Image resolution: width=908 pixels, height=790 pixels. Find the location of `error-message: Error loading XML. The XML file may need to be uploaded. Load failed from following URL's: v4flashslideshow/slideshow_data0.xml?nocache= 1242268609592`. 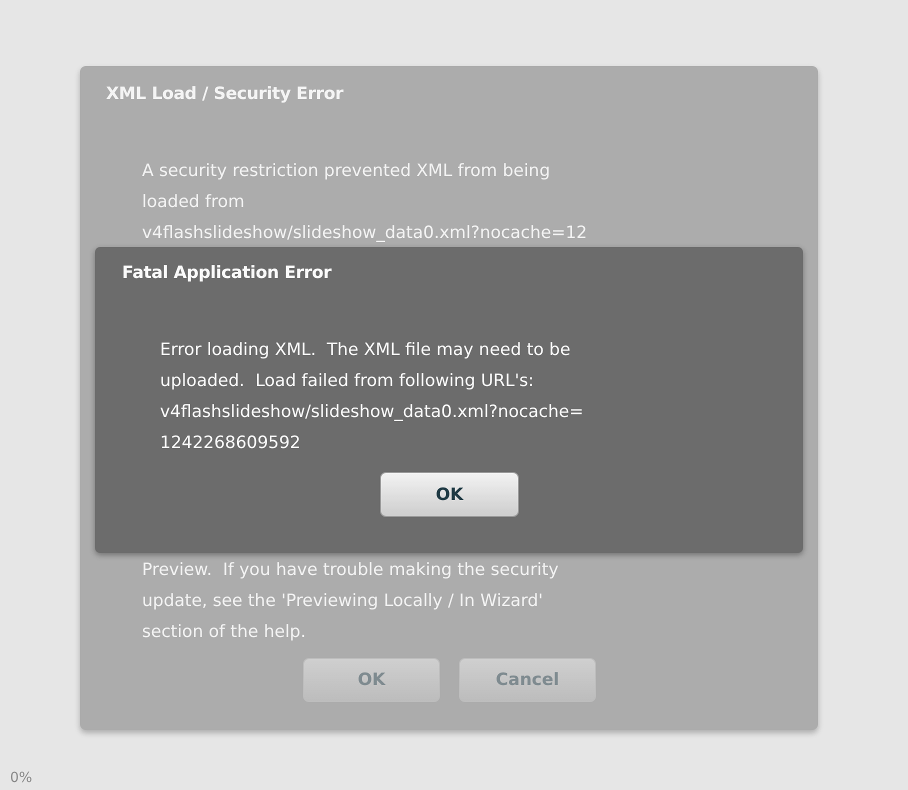

error-message: Error loading XML. The XML file may need to be uploaded. Load failed from following URL's: v4flashslideshow/slideshow_data0.xml?nocache= 1242268609592 is located at coordinates (372, 397).